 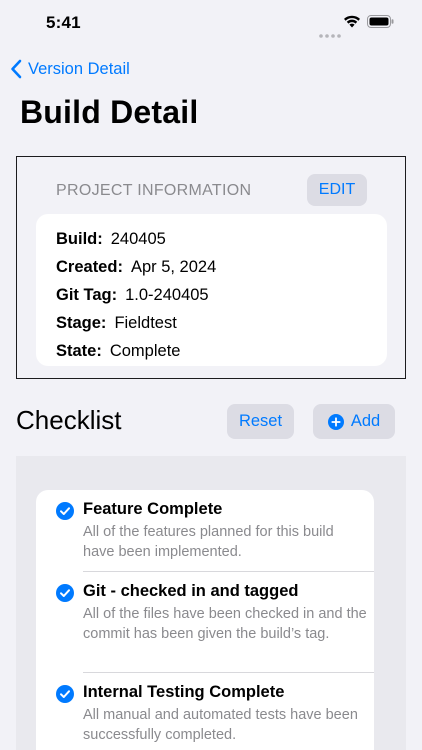 I want to click on back-label: Version Detail, so click(x=79, y=68).